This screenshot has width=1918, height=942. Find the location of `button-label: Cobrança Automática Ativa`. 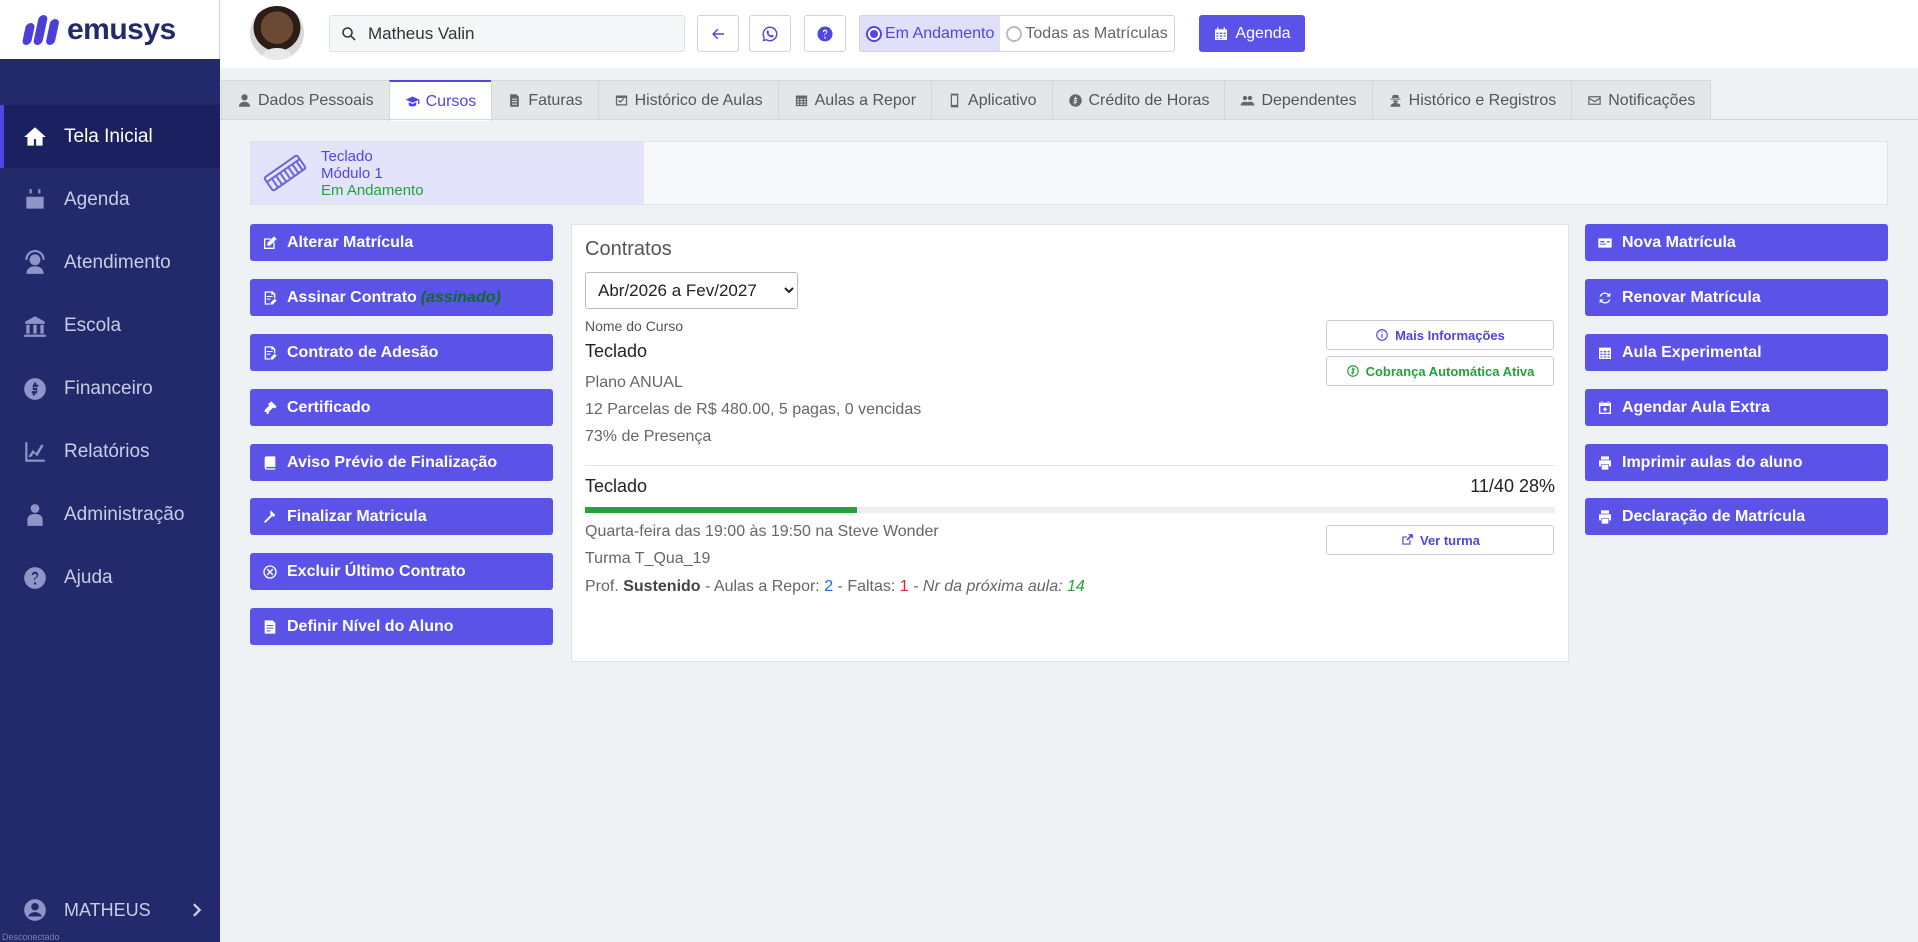

button-label: Cobrança Automática Ativa is located at coordinates (1450, 371).